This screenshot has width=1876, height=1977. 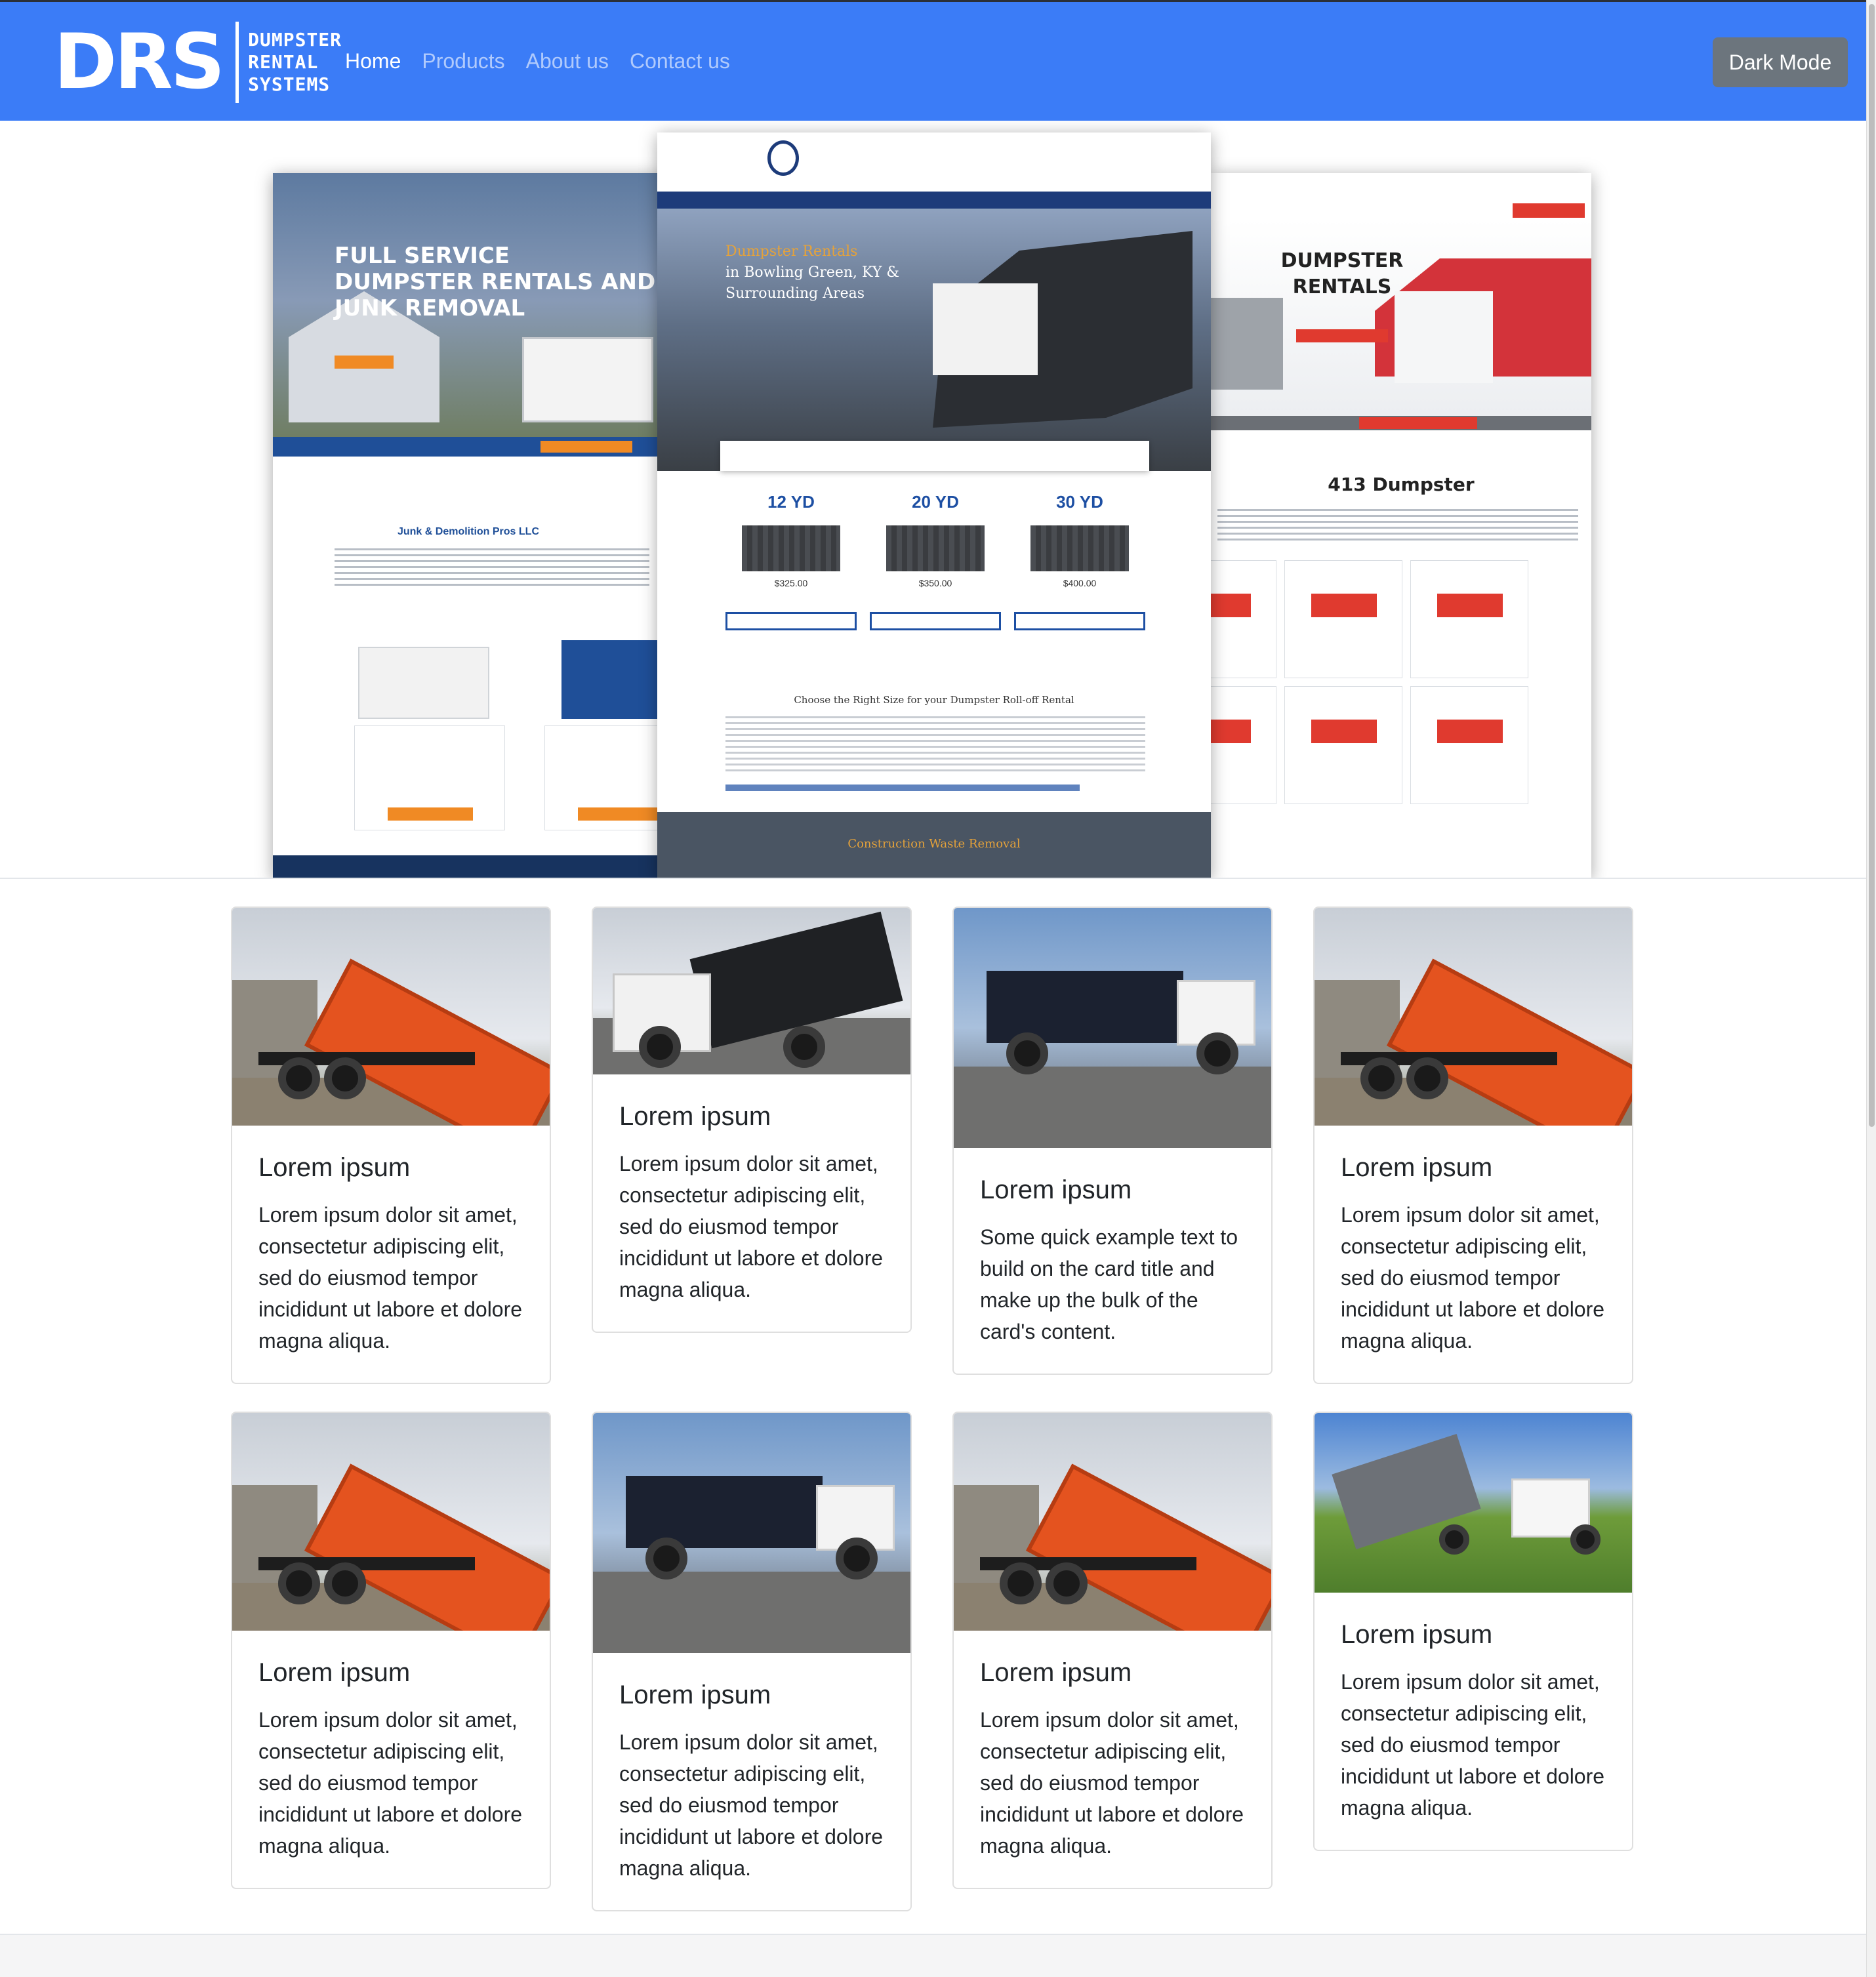 I want to click on middle-nav, so click(x=934, y=200).